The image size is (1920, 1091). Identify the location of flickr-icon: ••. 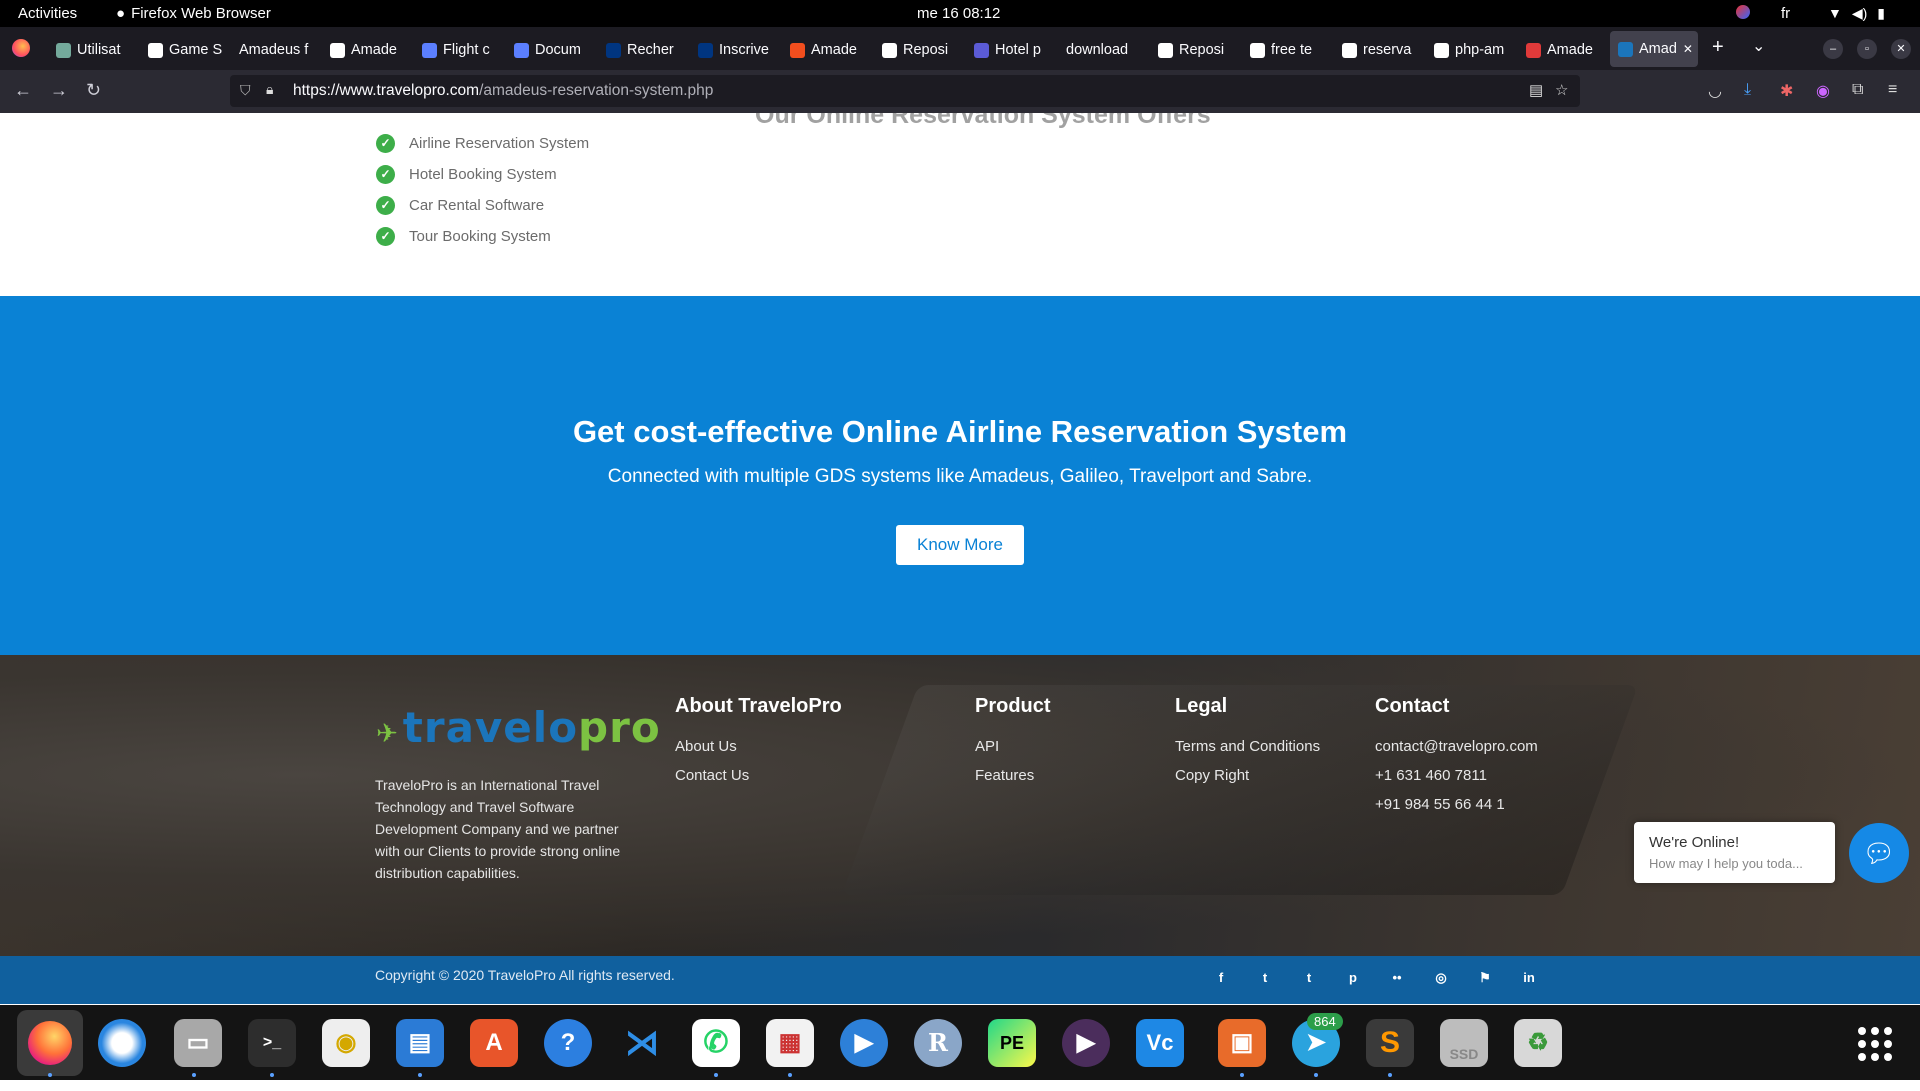
(1397, 978).